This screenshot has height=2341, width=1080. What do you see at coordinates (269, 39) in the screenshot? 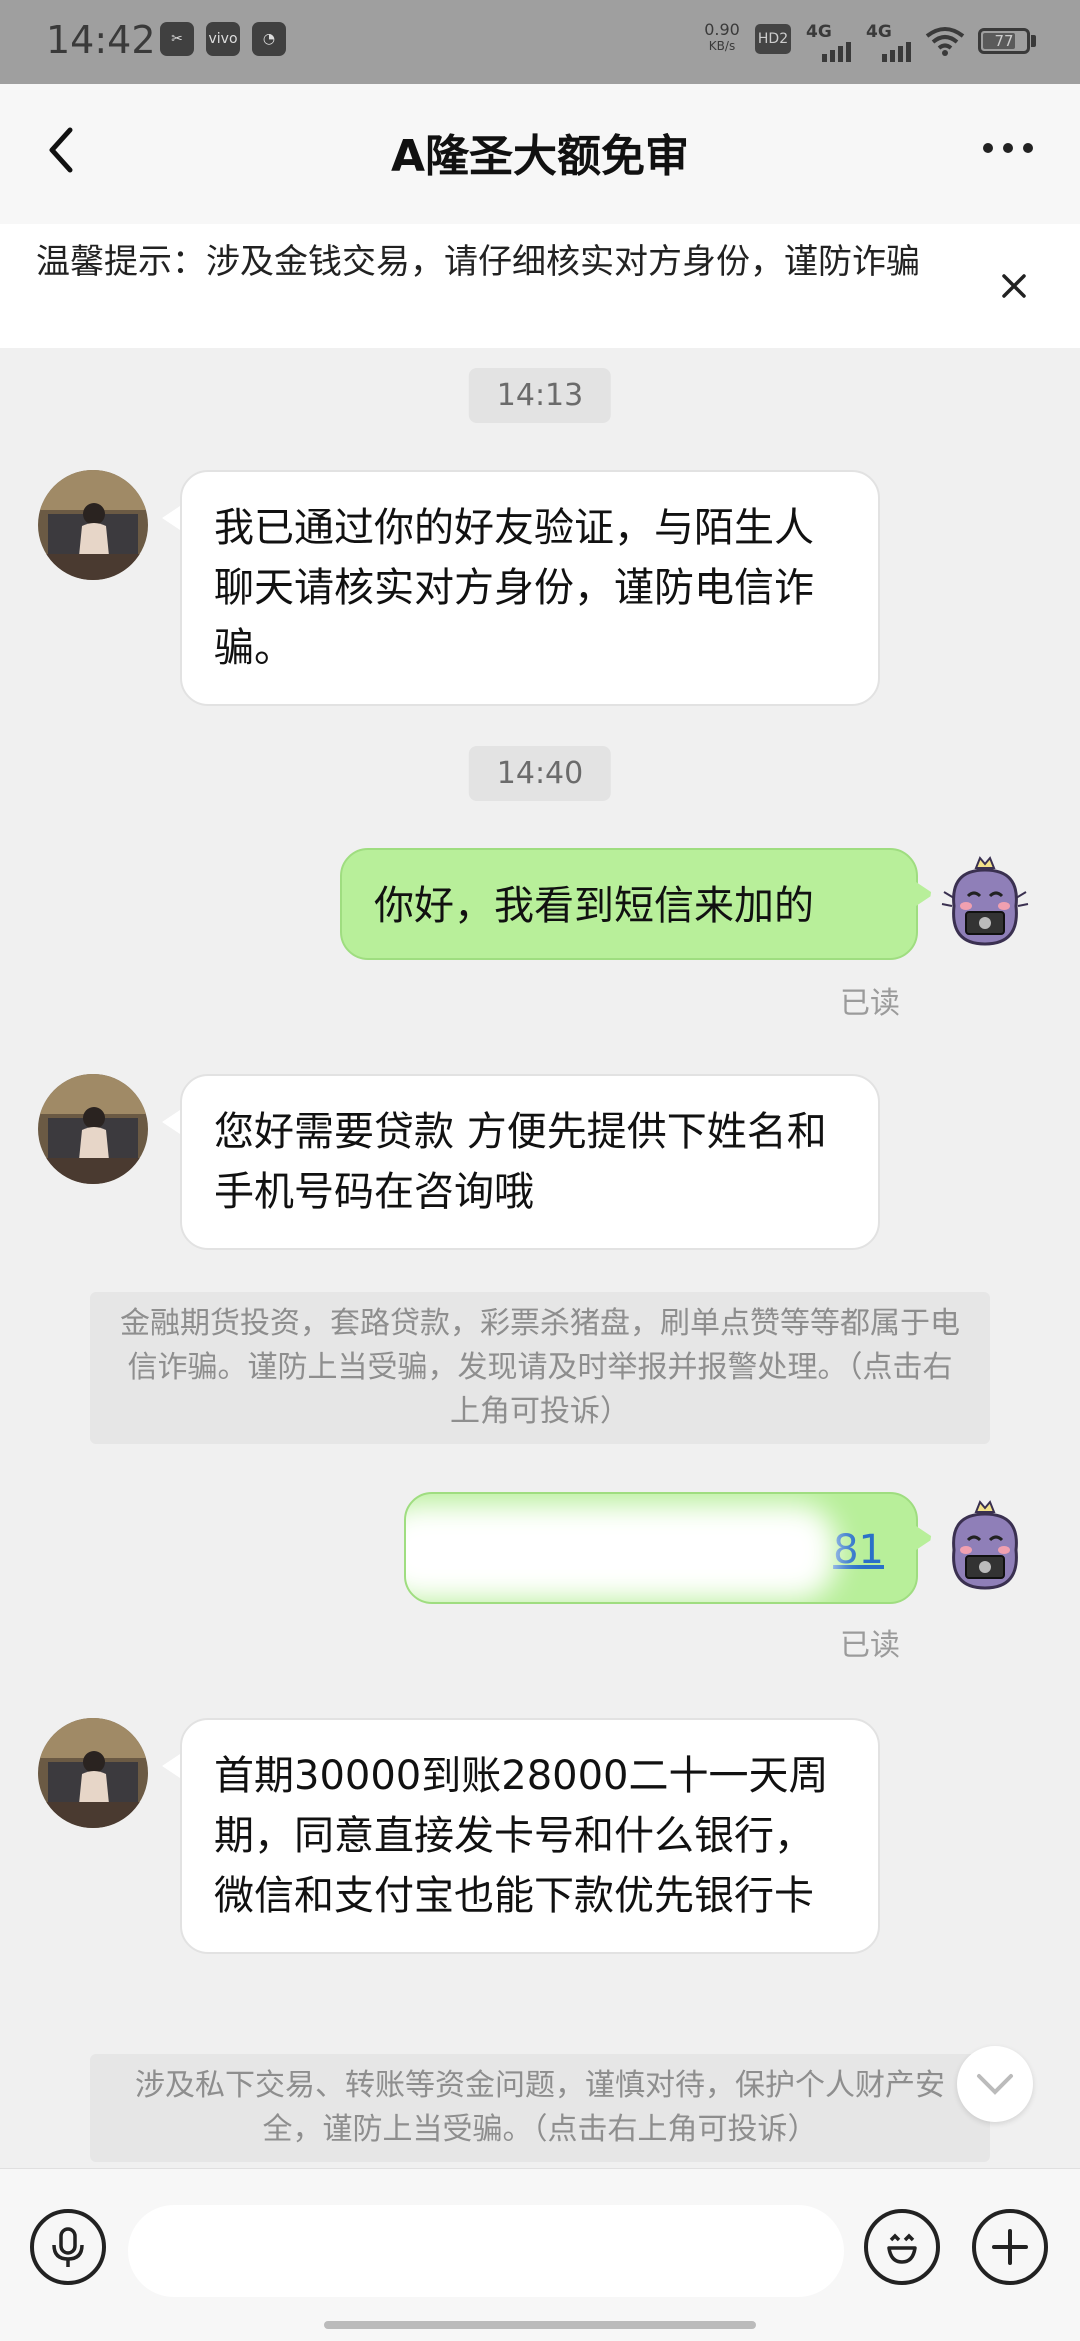
I see `app-icon: ◔` at bounding box center [269, 39].